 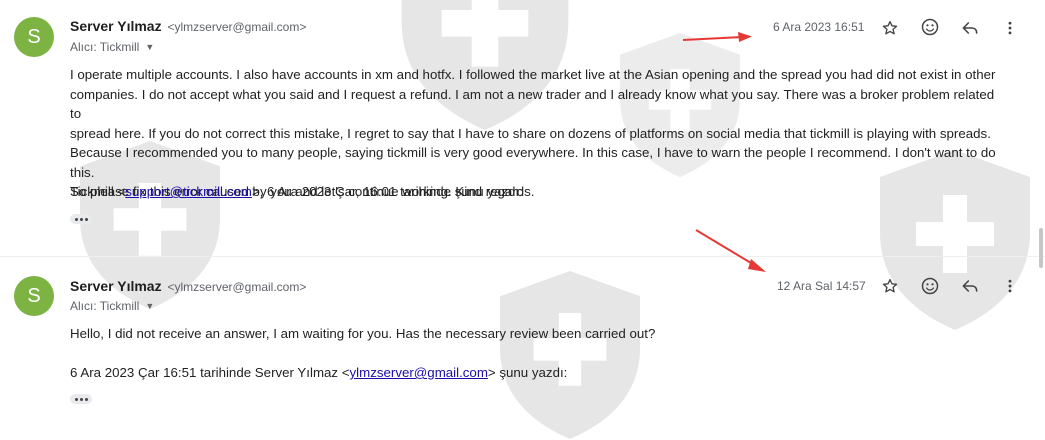 I want to click on quote-prefix: Tickmill <, so click(x=98, y=191).